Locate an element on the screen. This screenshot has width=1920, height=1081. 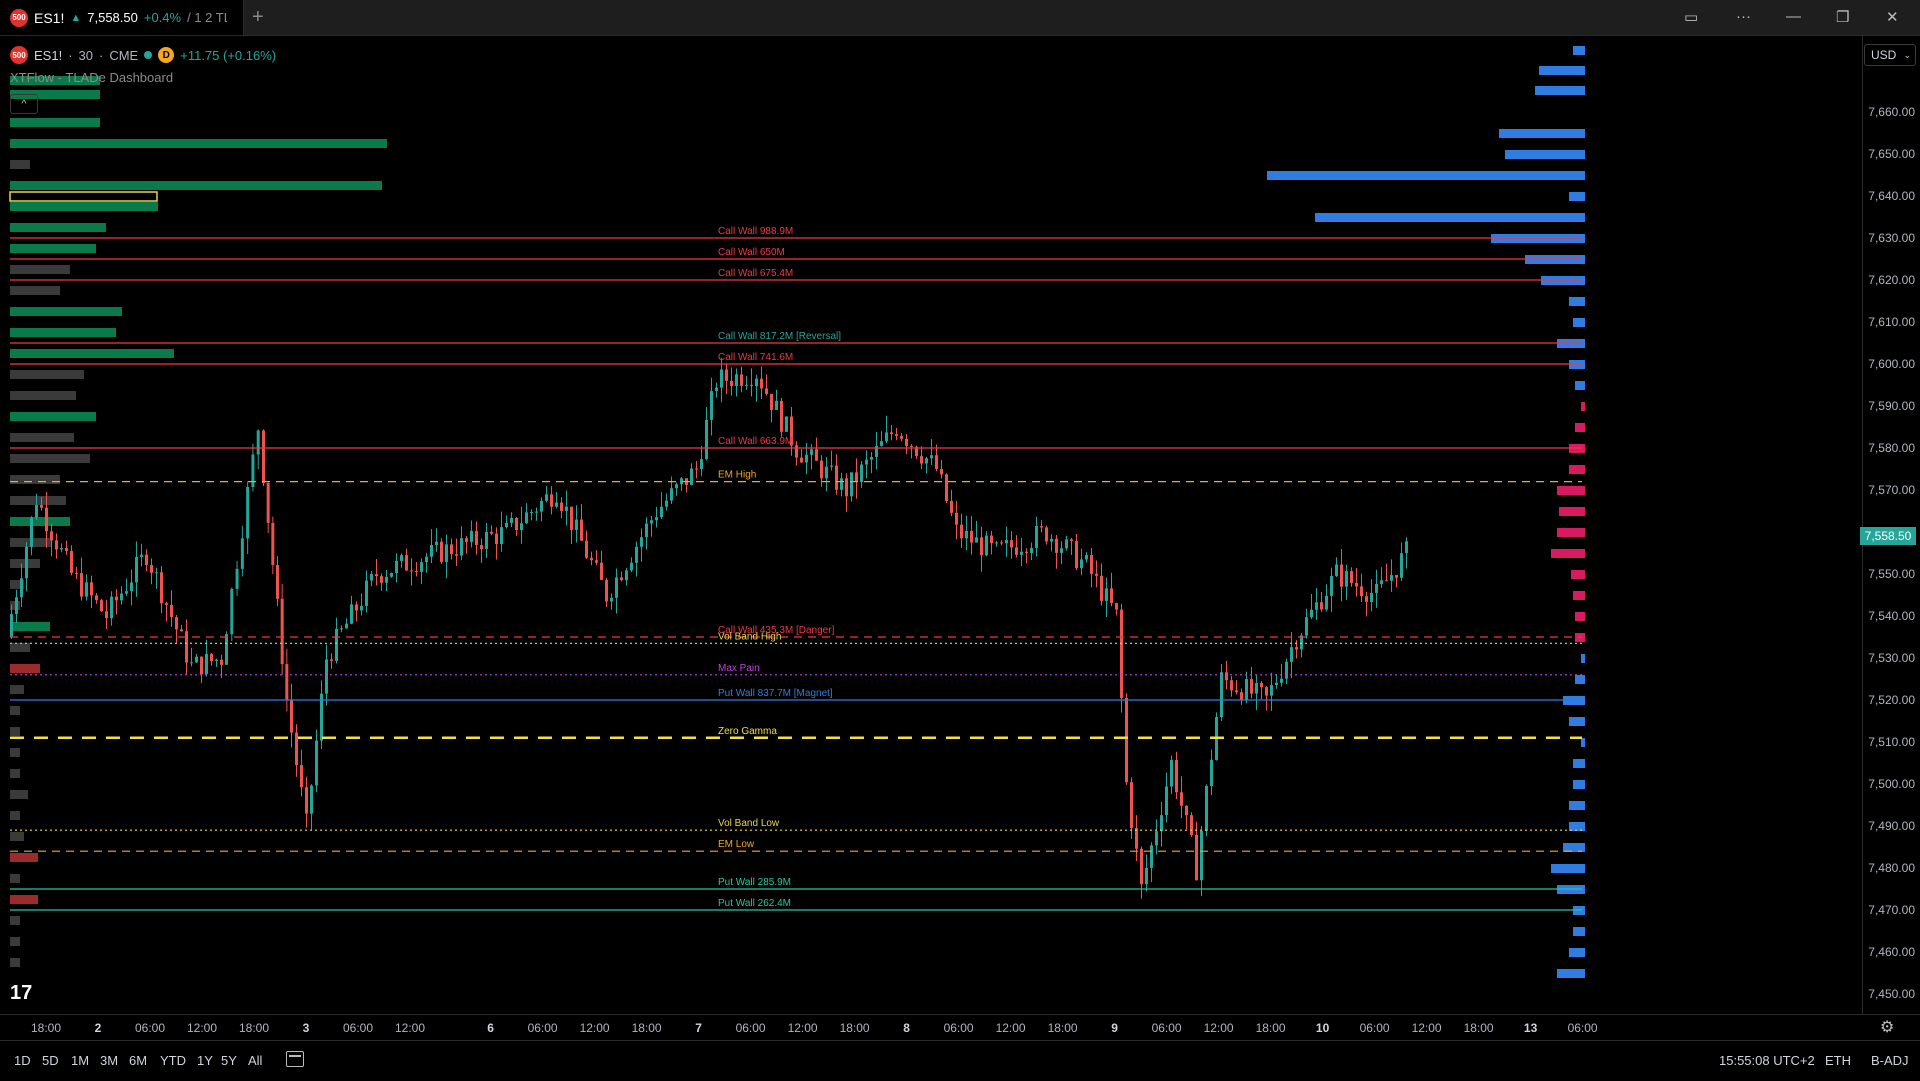
chart-tab: 500 ES1! ▲ 7,558.50 +0.4% / 1 2 TLA is located at coordinates (122, 17).